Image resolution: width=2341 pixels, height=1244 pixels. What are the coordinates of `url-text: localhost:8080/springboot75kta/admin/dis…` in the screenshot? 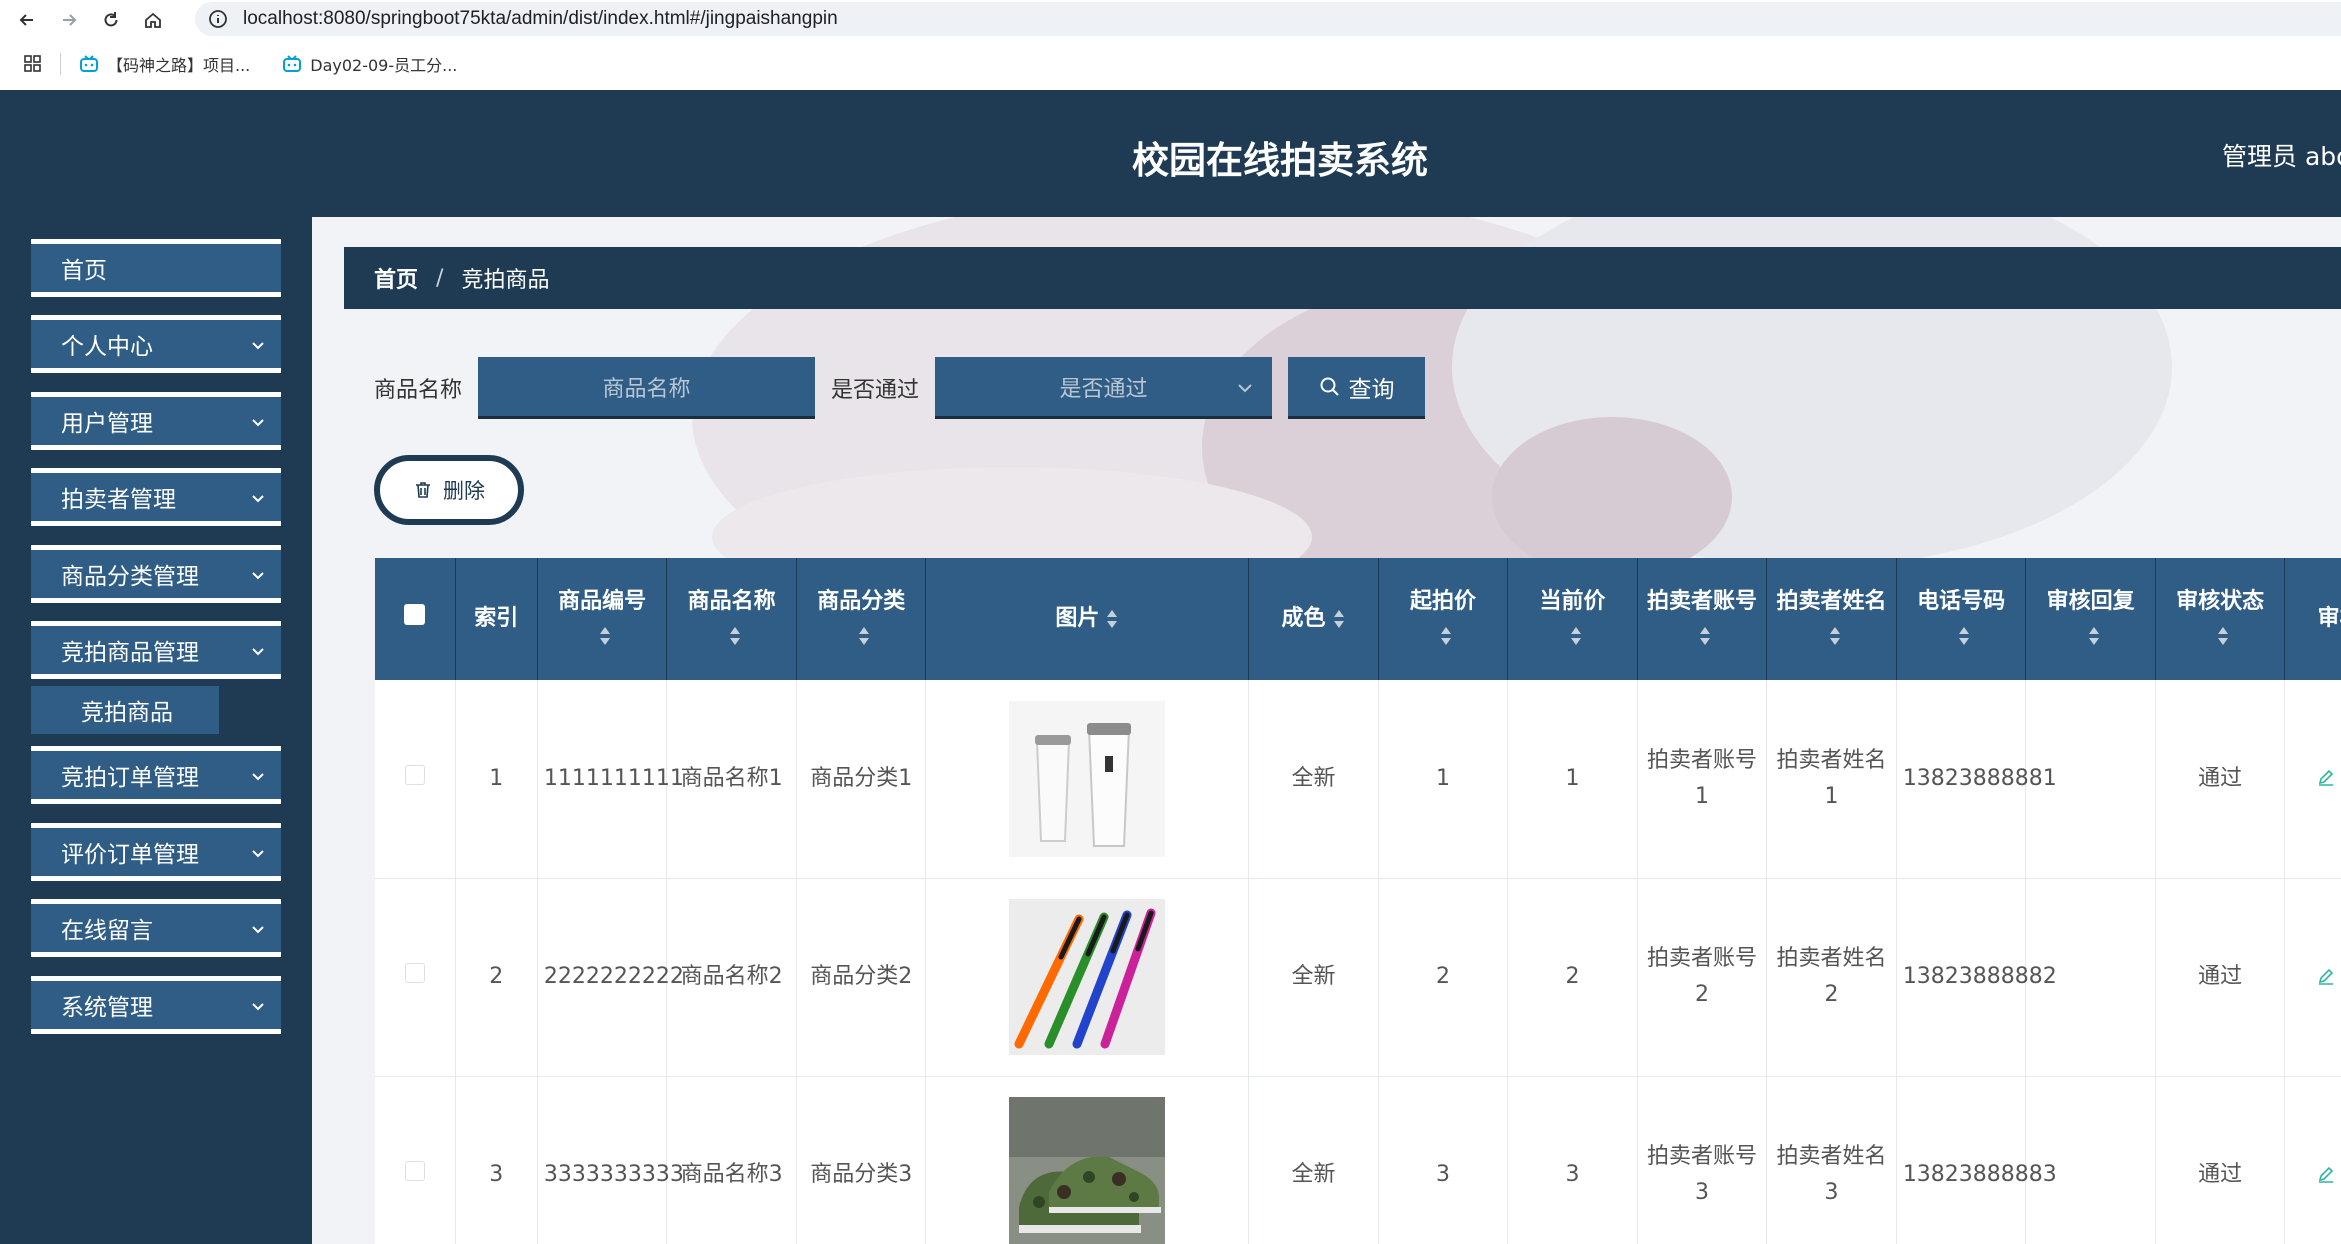 It's located at (540, 19).